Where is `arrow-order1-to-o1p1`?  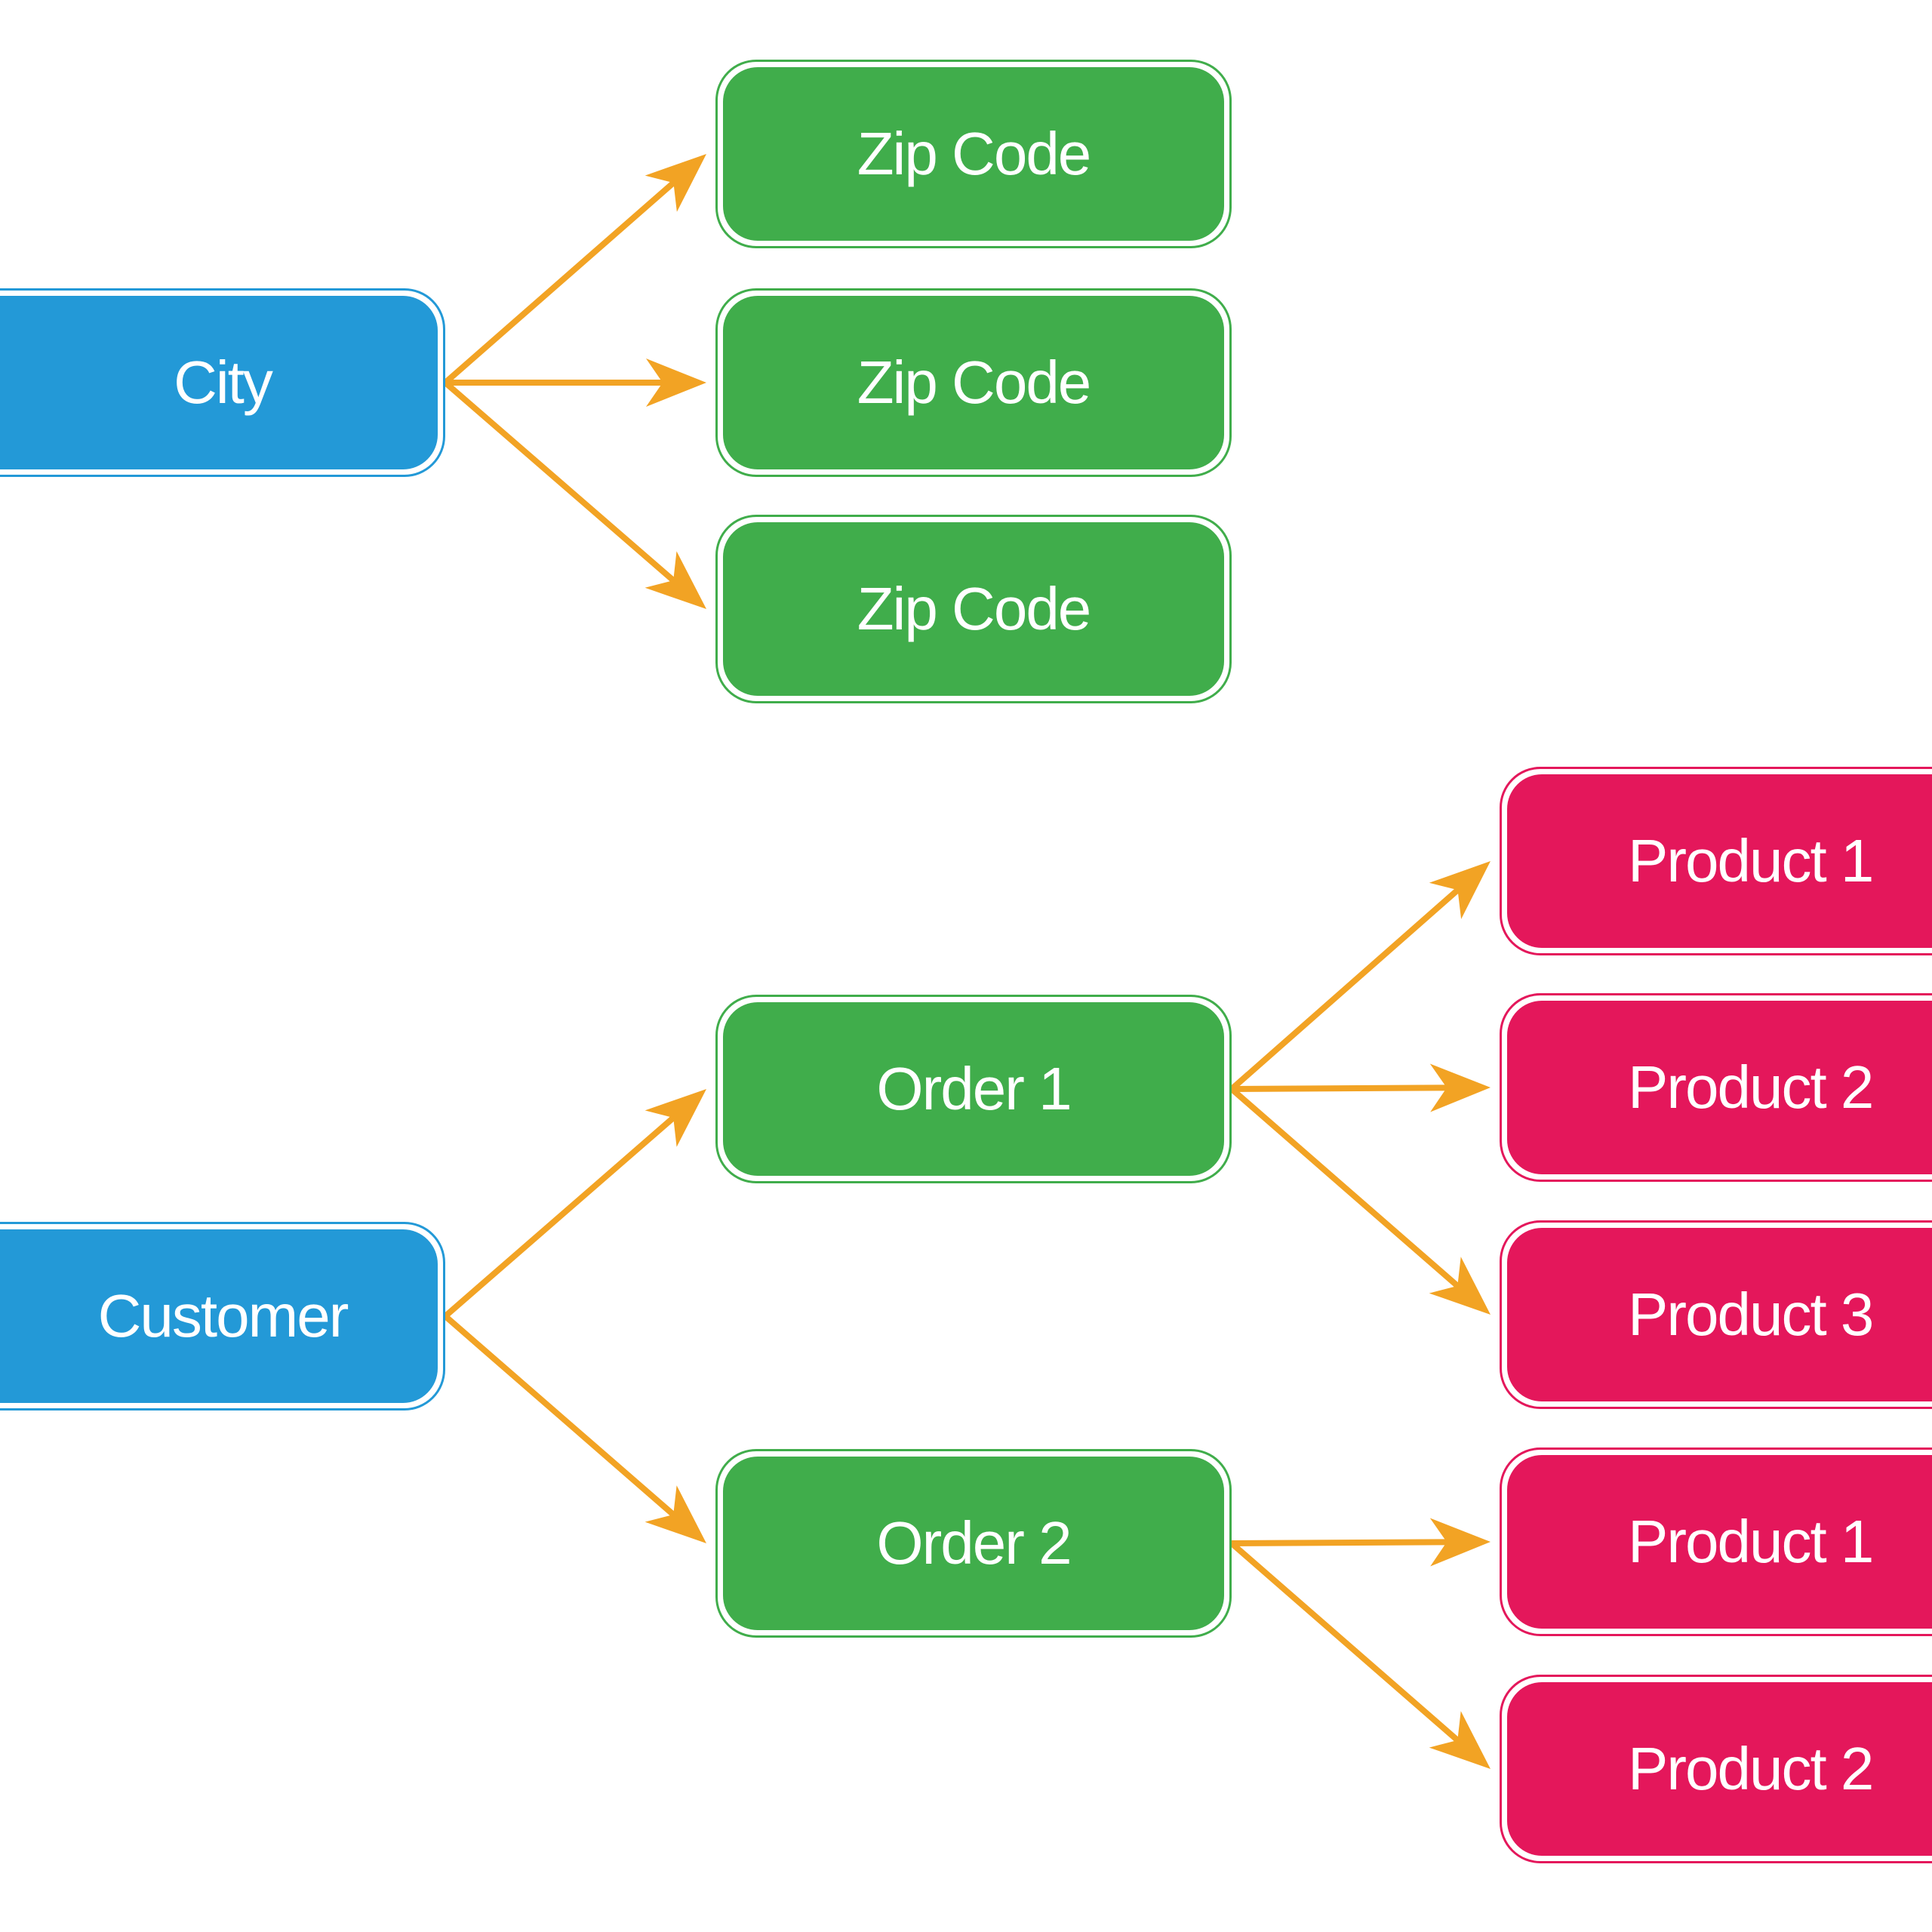
arrow-order1-to-o1p1 is located at coordinates (1360, 976).